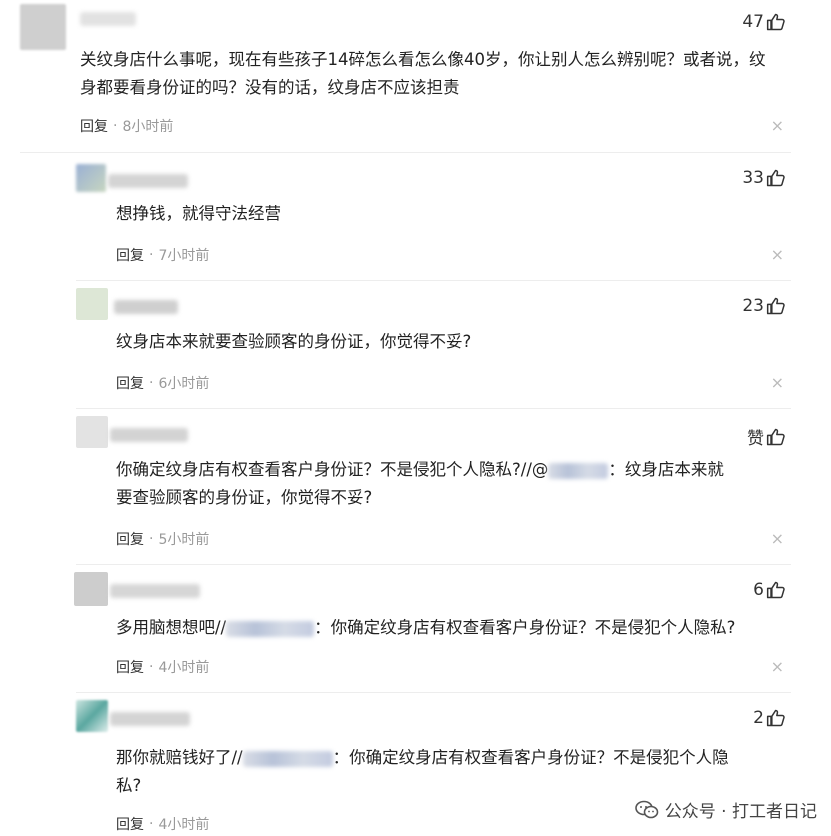 This screenshot has width=831, height=836. I want to click on comment-meta: 回复 · 7小时前, so click(162, 255).